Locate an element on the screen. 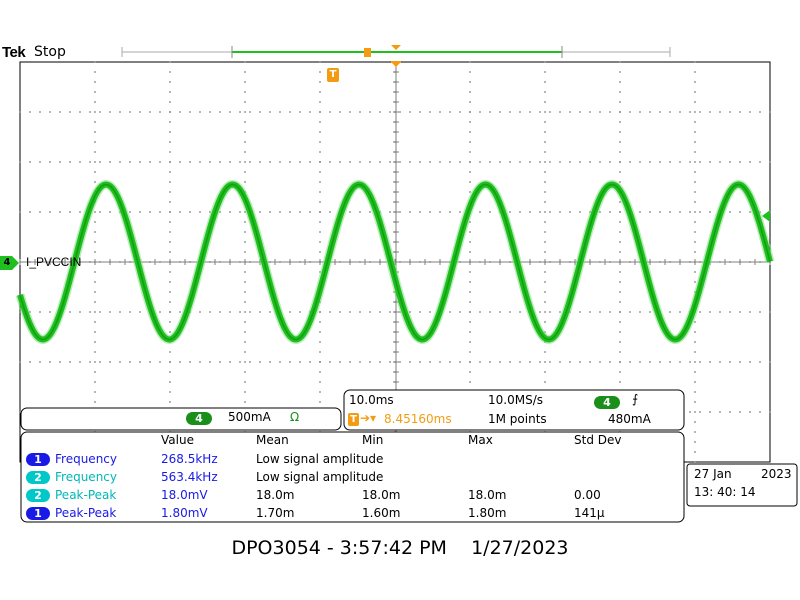 The height and width of the screenshot is (600, 800). meas-row-value: 1.80mV is located at coordinates (184, 513).